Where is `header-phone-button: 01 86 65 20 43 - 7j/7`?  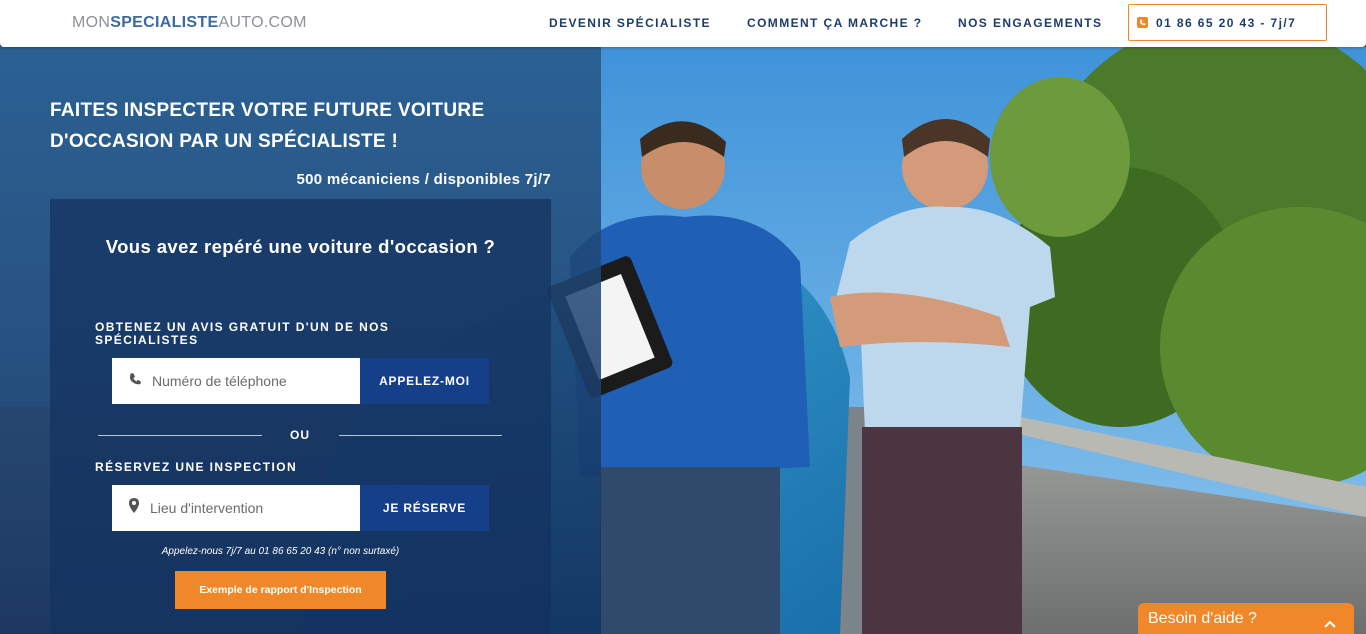 header-phone-button: 01 86 65 20 43 - 7j/7 is located at coordinates (1227, 22).